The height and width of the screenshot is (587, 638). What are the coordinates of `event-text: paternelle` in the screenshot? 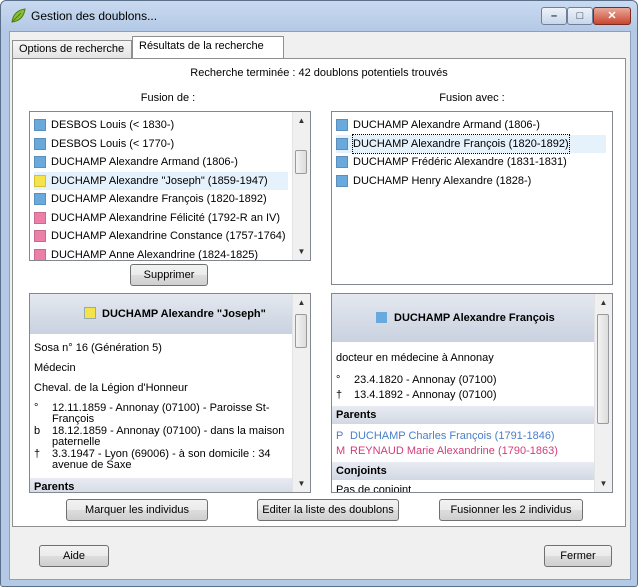 It's located at (76, 442).